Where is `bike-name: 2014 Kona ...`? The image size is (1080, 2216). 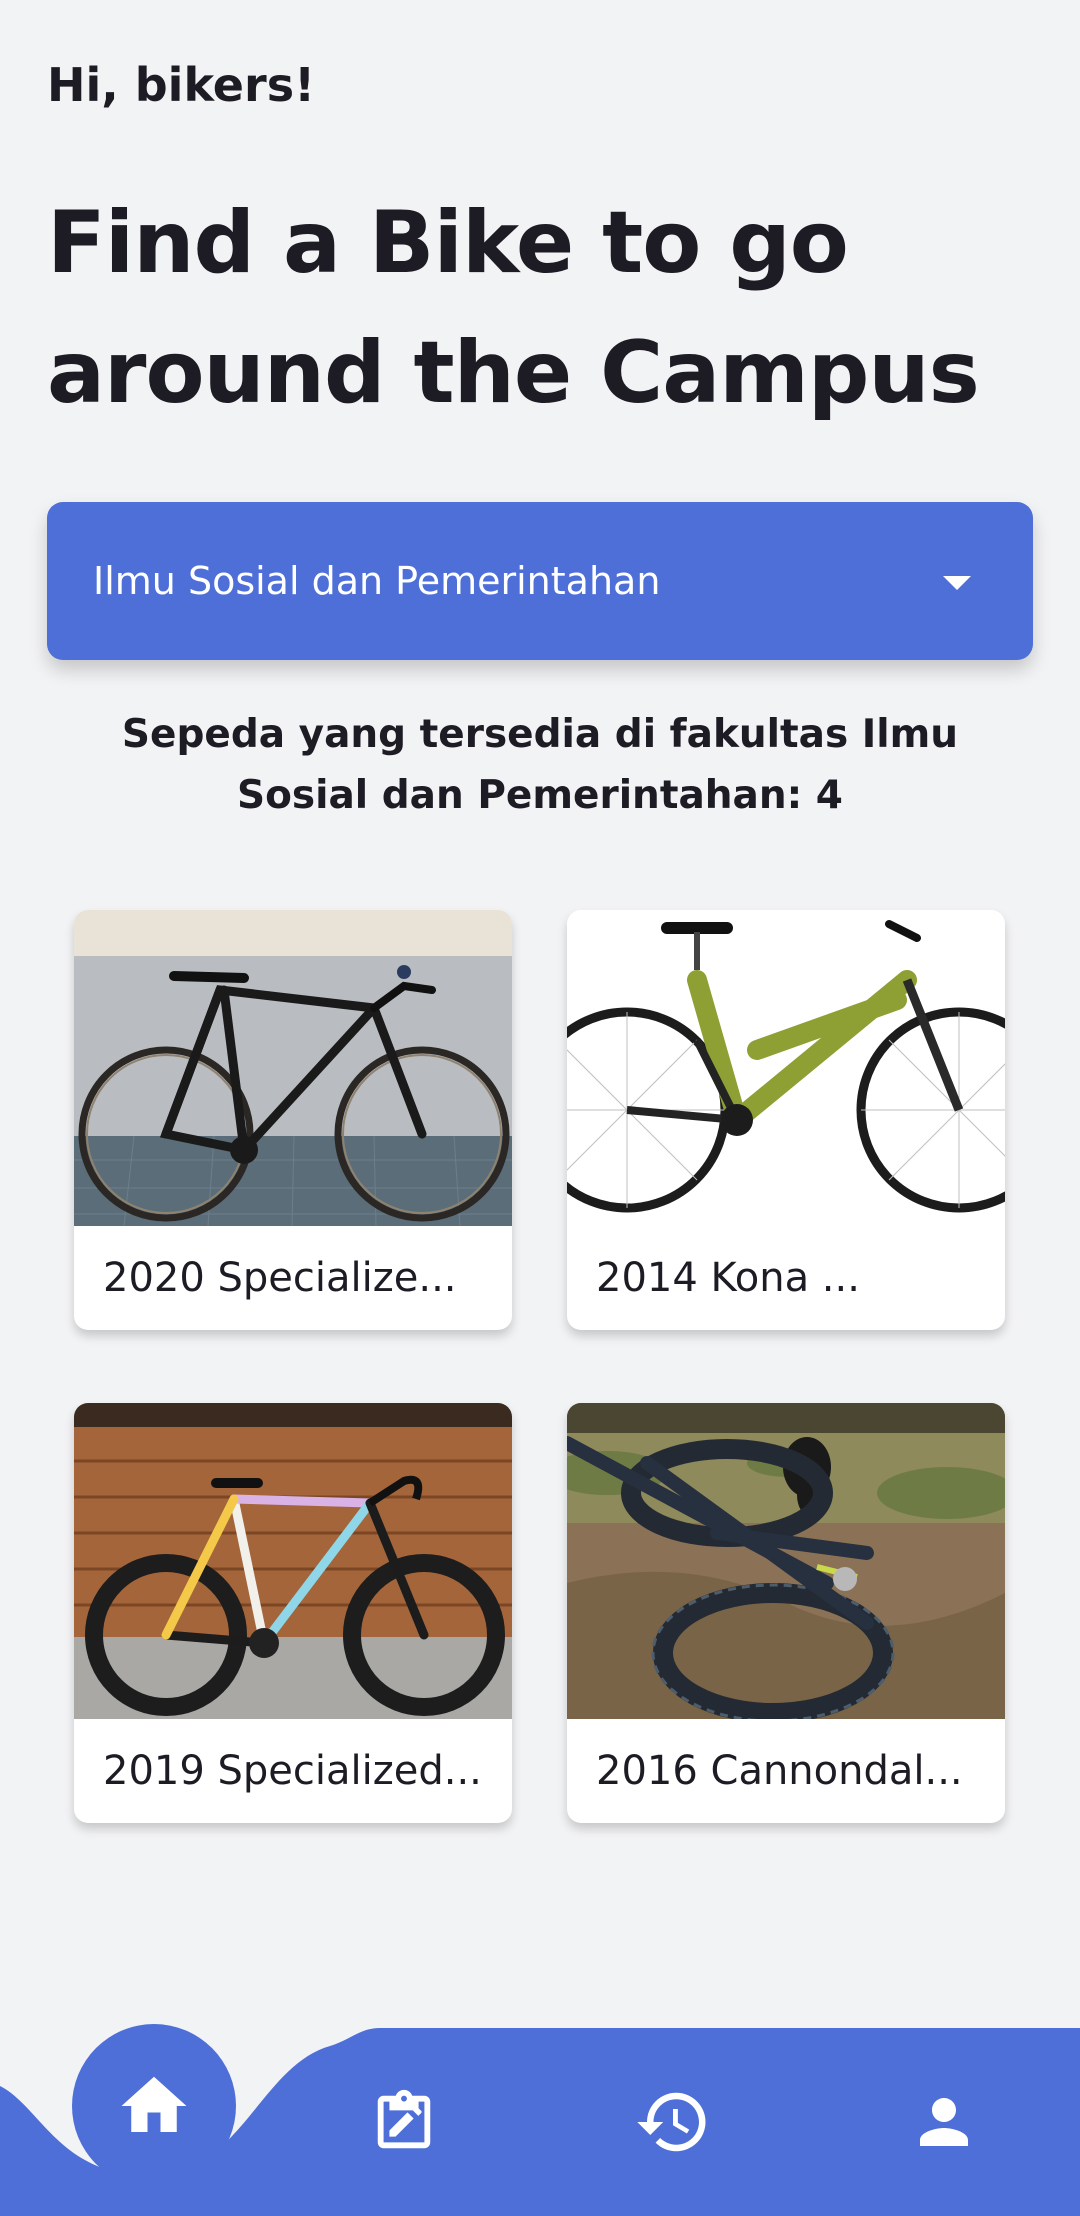
bike-name: 2014 Kona ... is located at coordinates (728, 1278).